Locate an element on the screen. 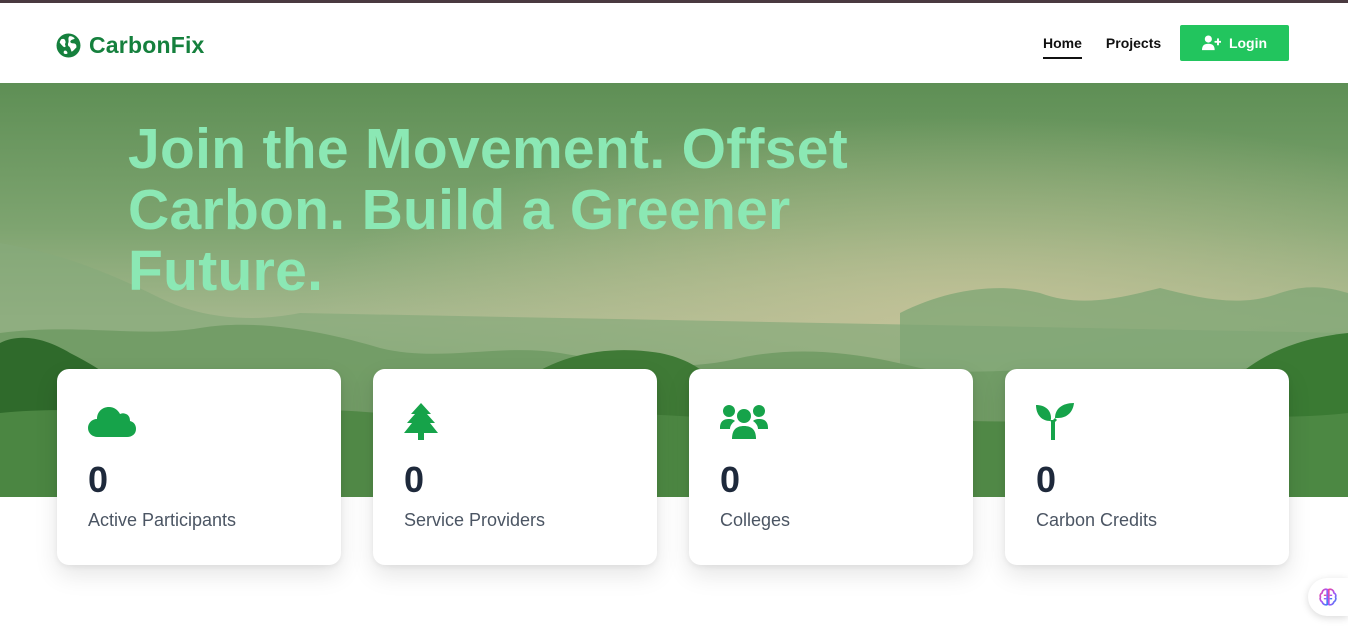  nav-link-home: Home is located at coordinates (1062, 47).